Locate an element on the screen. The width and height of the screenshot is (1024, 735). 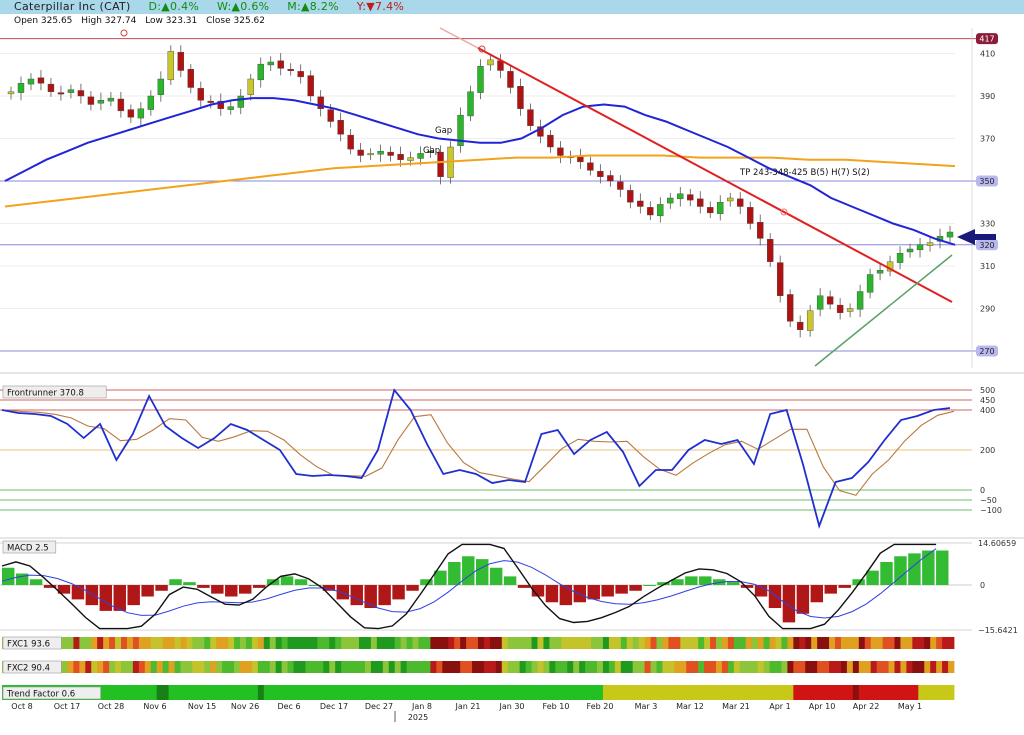
fxc1-row is located at coordinates (478, 643).